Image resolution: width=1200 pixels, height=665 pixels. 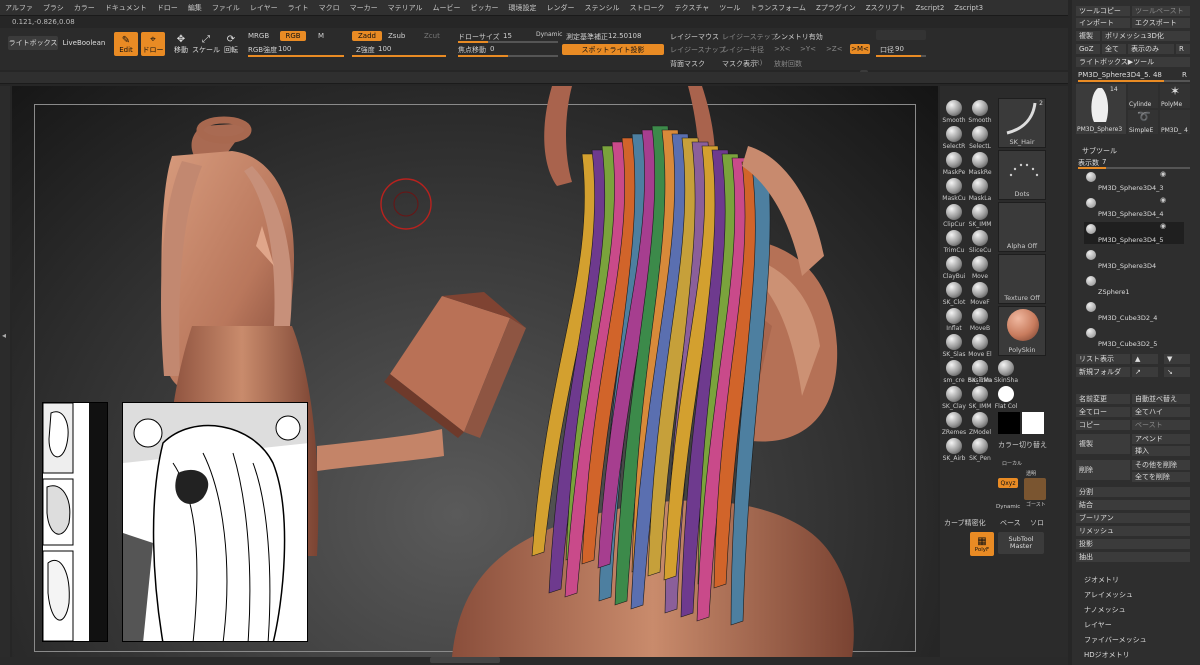 I want to click on brush-sk-clay: SK_Clay, so click(x=954, y=398).